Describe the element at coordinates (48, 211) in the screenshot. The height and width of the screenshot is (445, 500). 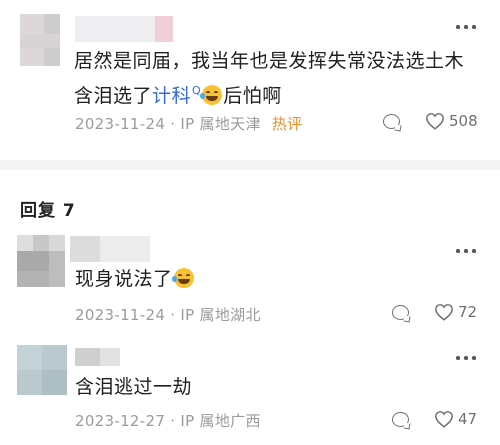
I see `replies-header: 回复 7` at that location.